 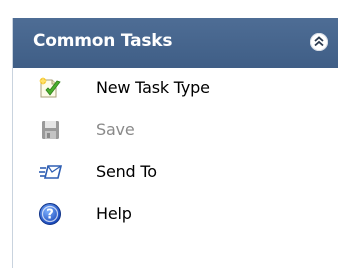 I want to click on task-item-label: Save, so click(x=115, y=129).